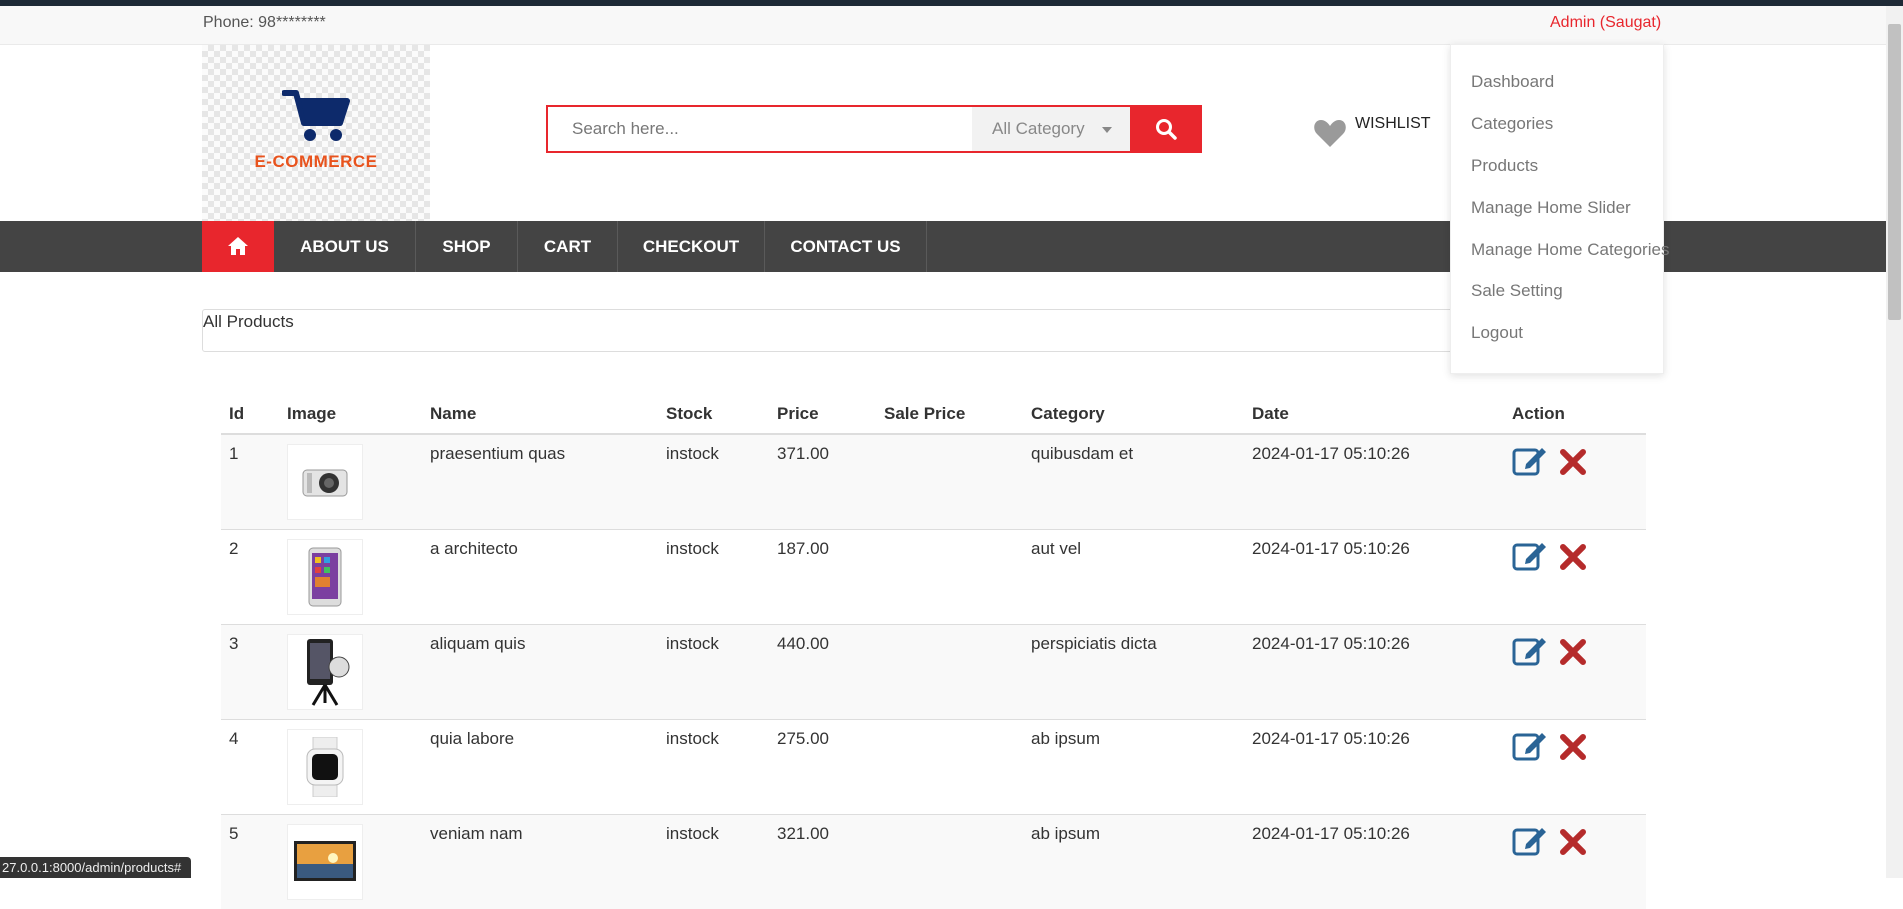 The height and width of the screenshot is (909, 1903). What do you see at coordinates (691, 246) in the screenshot?
I see `nav-checkout: CHECKOUT` at bounding box center [691, 246].